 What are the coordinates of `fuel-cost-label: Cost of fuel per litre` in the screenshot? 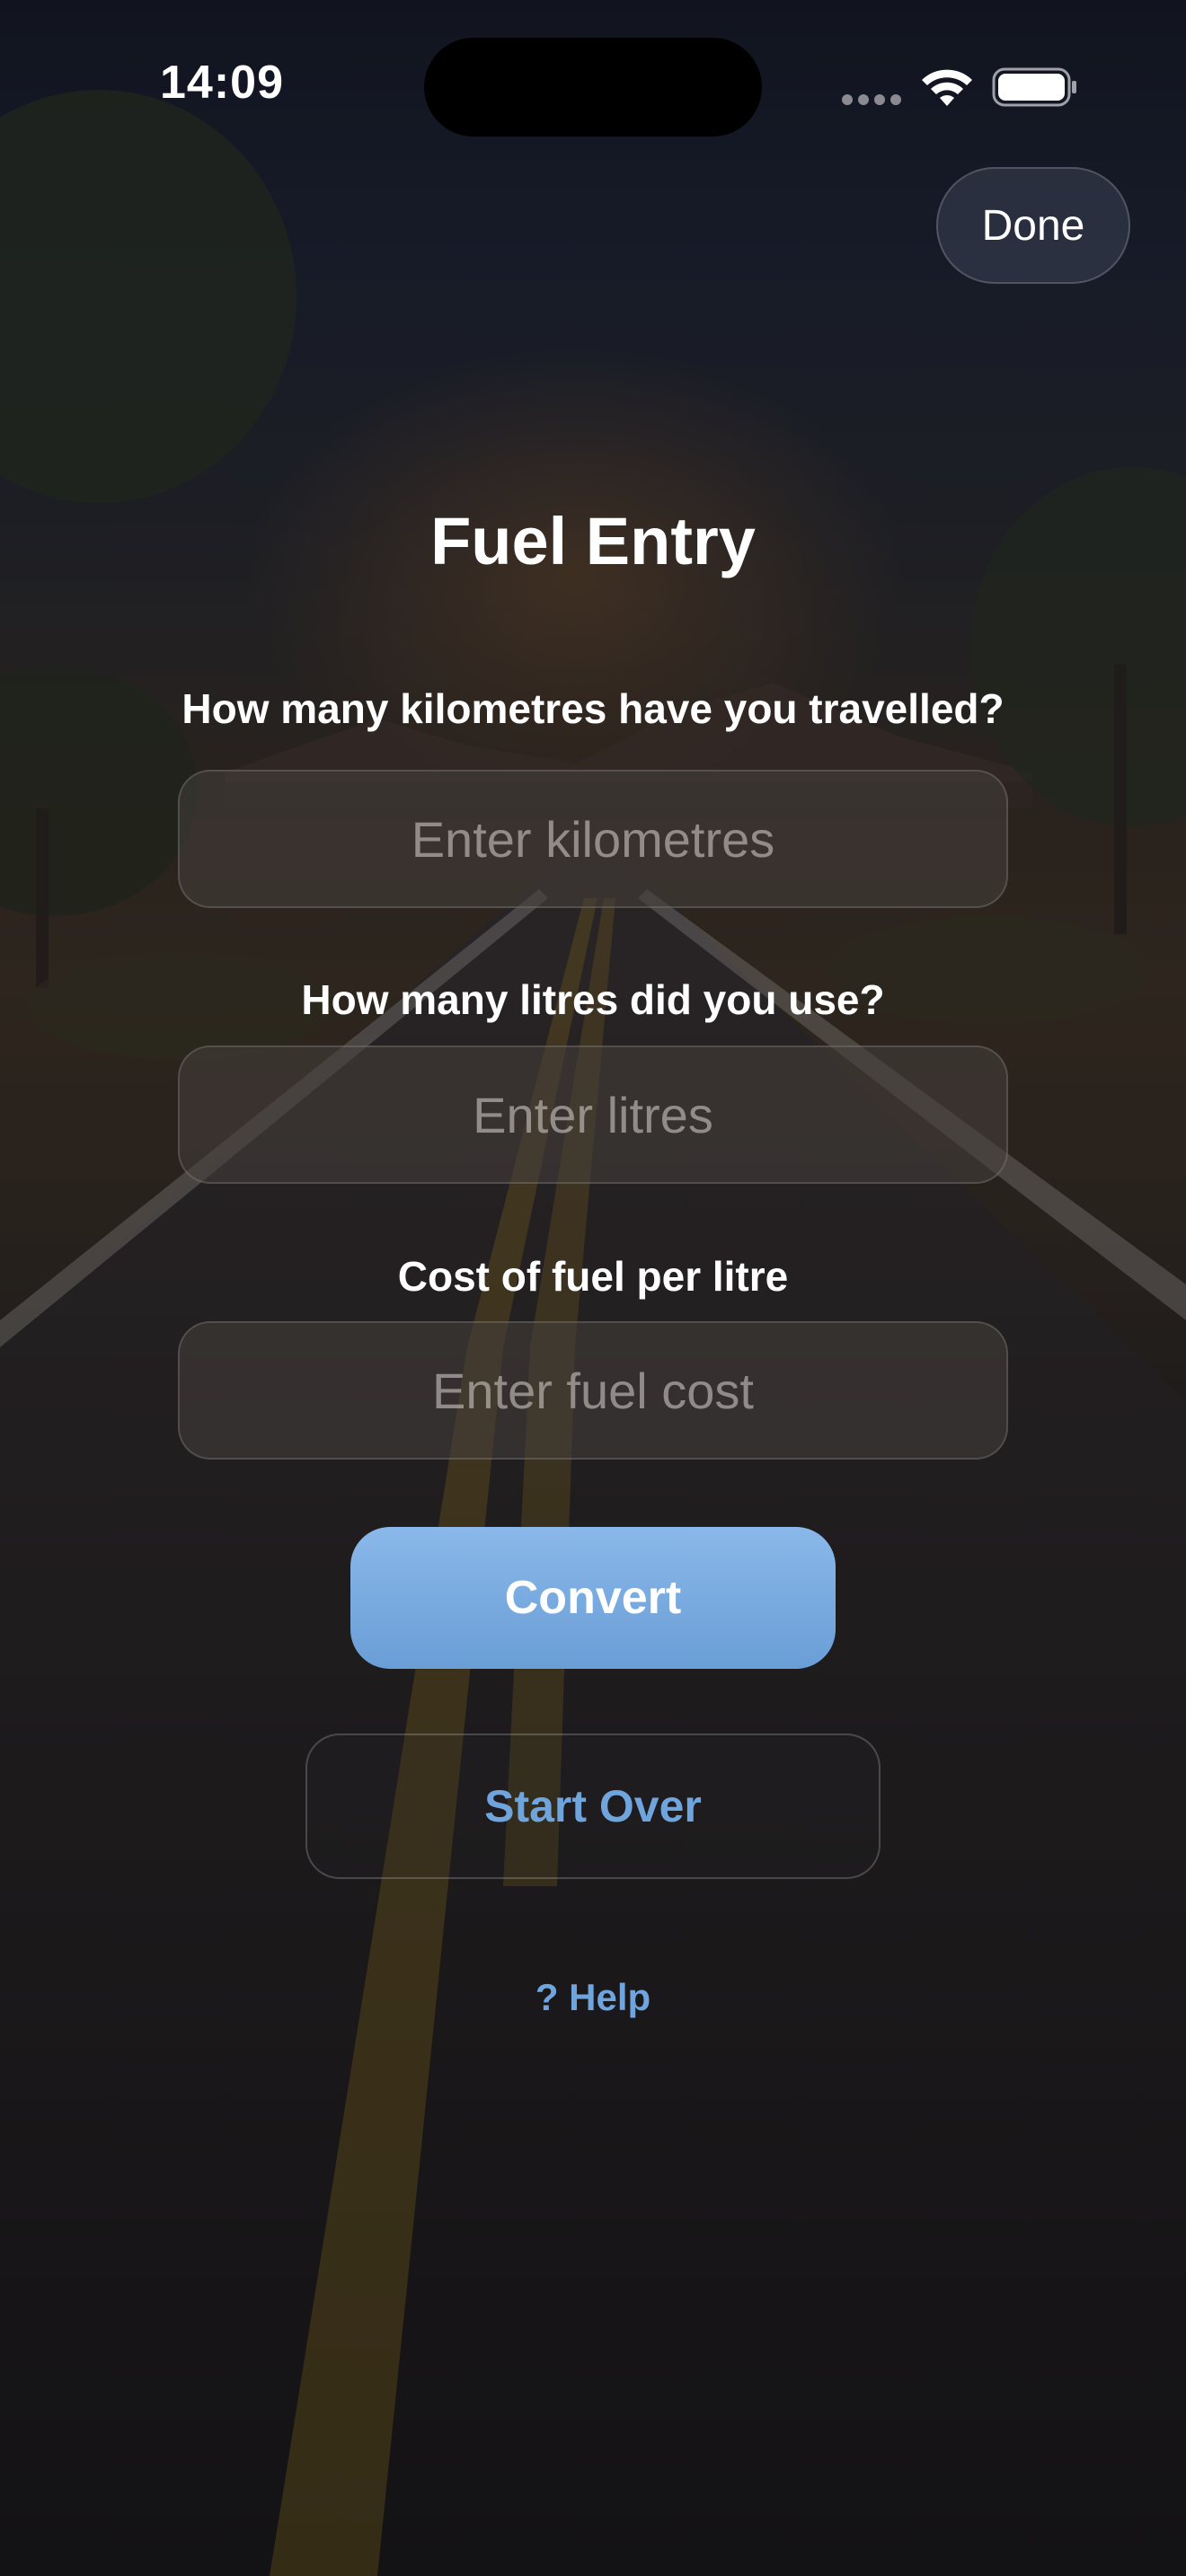 It's located at (593, 1276).